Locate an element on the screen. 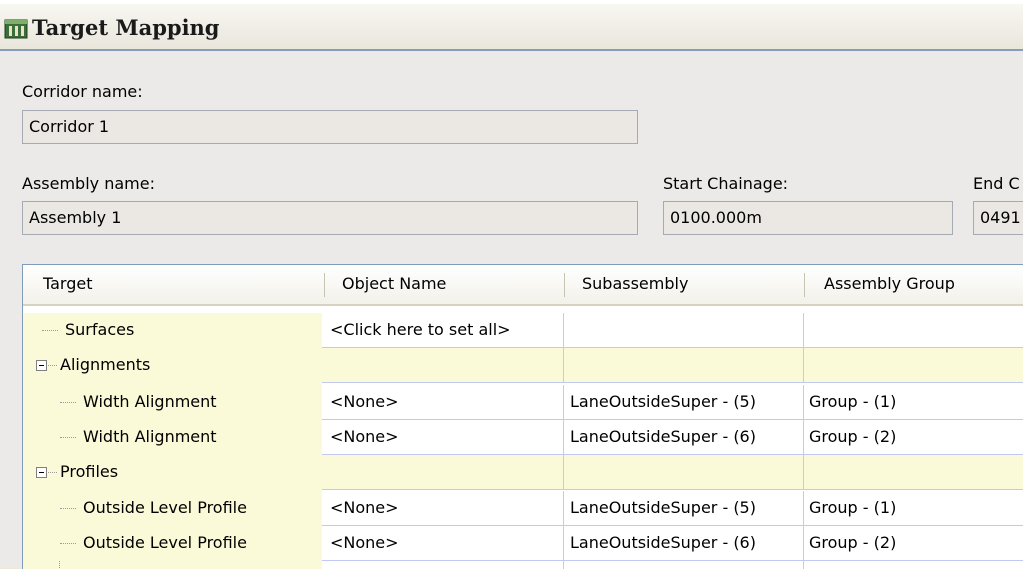  tree-item-label: Alignments is located at coordinates (105, 364).